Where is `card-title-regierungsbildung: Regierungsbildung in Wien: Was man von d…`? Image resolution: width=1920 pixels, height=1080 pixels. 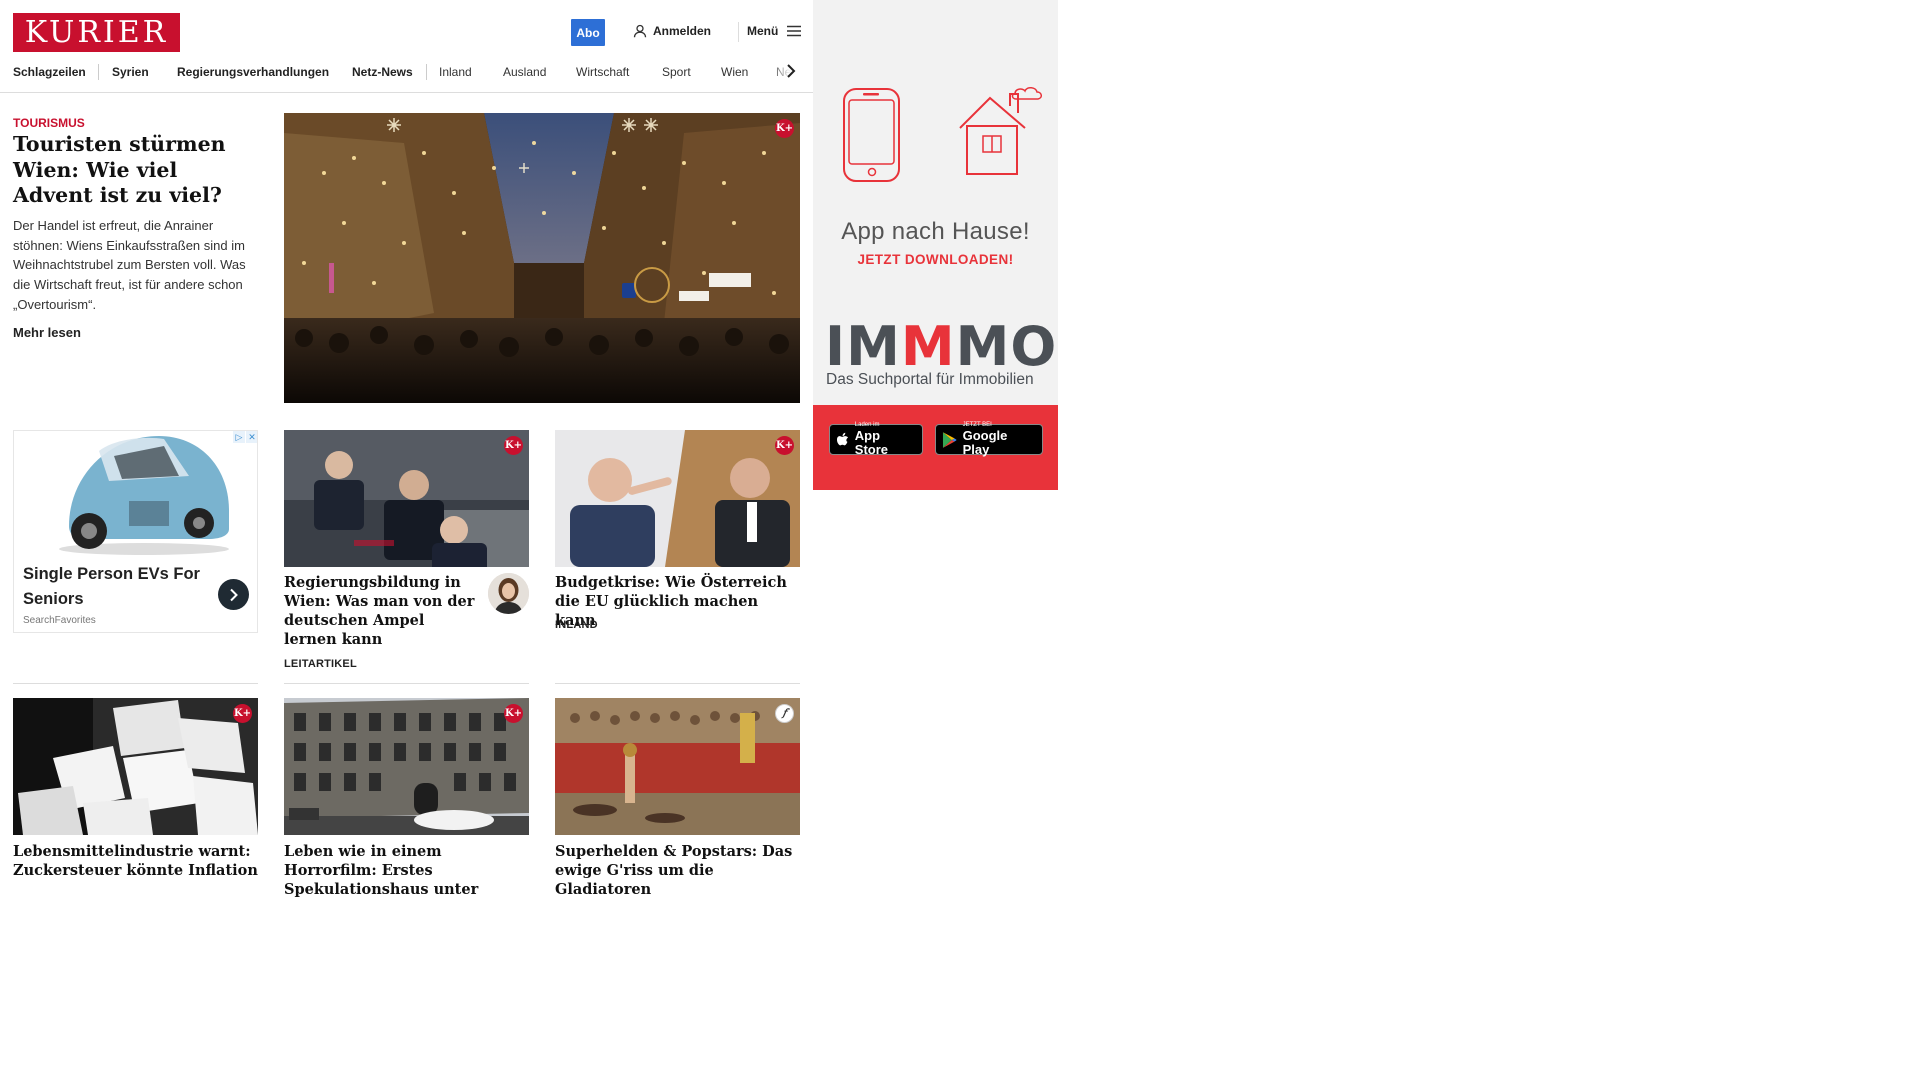
card-title-regierungsbildung: Regierungsbildung in Wien: Was man von d… is located at coordinates (381, 611).